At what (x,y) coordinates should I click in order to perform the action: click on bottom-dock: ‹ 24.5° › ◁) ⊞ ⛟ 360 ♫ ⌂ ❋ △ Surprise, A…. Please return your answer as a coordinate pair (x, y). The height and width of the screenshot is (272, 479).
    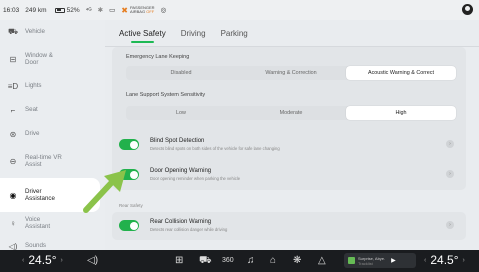
    Looking at the image, I should click on (239, 261).